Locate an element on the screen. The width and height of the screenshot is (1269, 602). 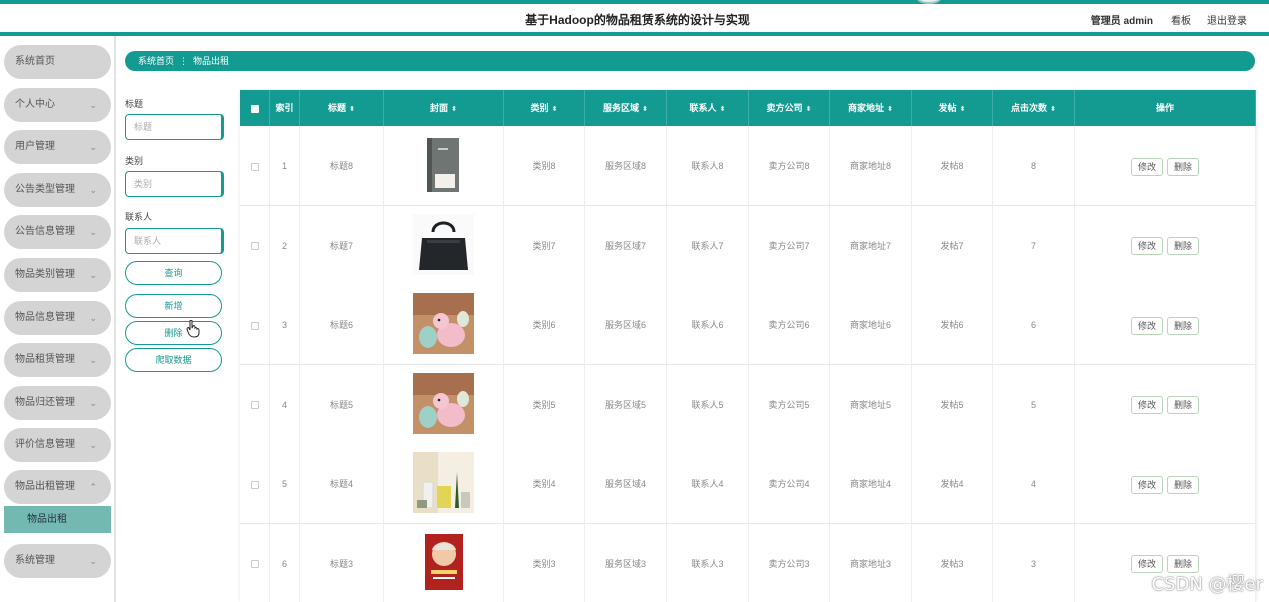
breadcrumb-home: 系统首页 is located at coordinates (156, 61).